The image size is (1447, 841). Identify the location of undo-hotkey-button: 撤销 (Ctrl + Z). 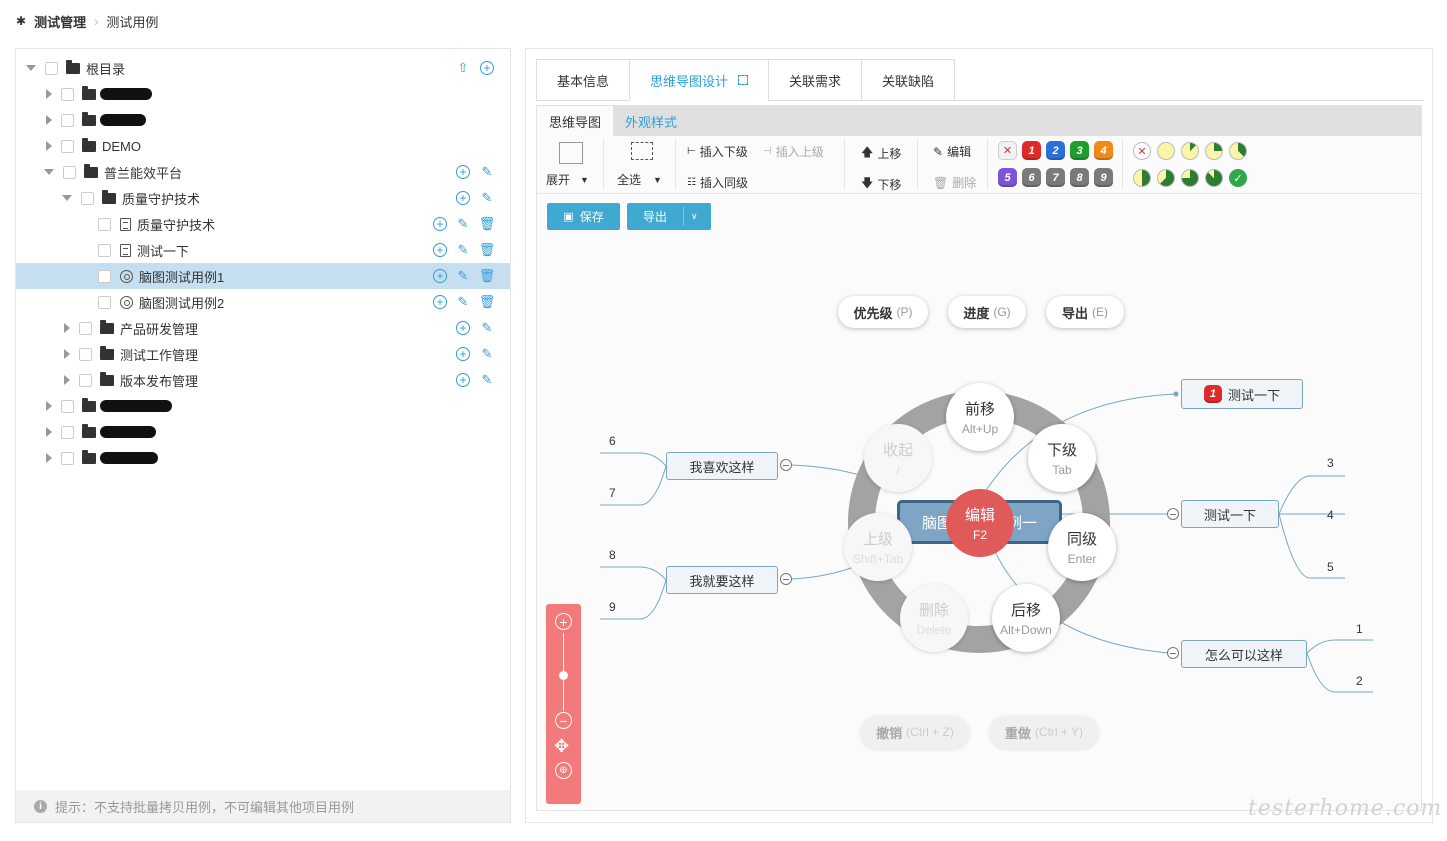
(915, 732).